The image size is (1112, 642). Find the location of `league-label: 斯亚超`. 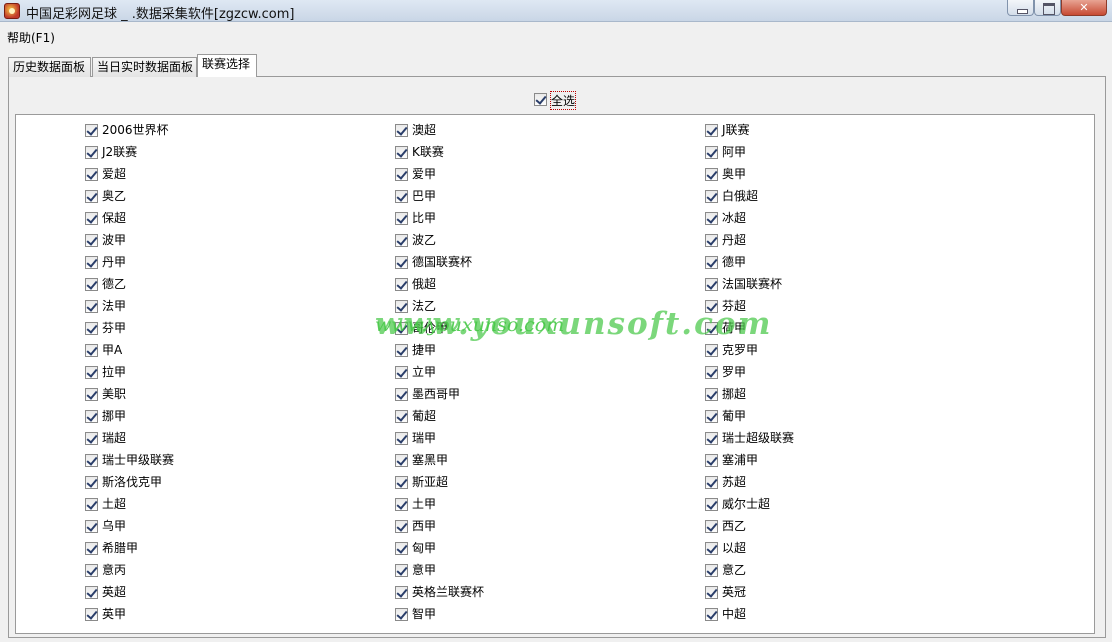

league-label: 斯亚超 is located at coordinates (430, 482).